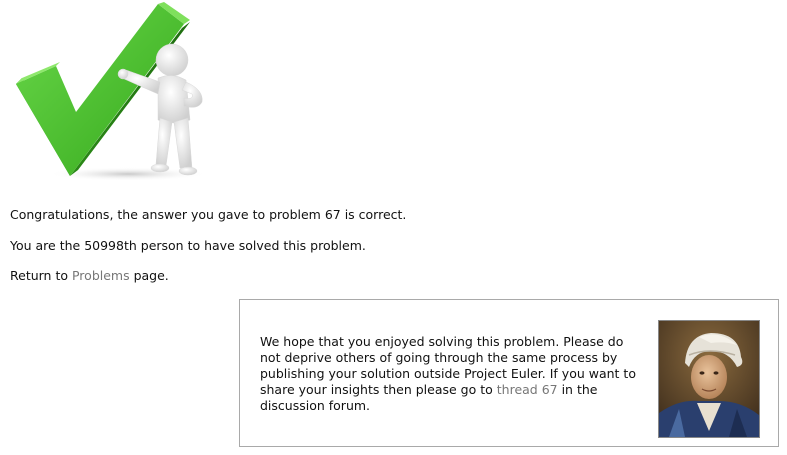 The width and height of the screenshot is (787, 455). I want to click on return-prefix: Return to, so click(41, 275).